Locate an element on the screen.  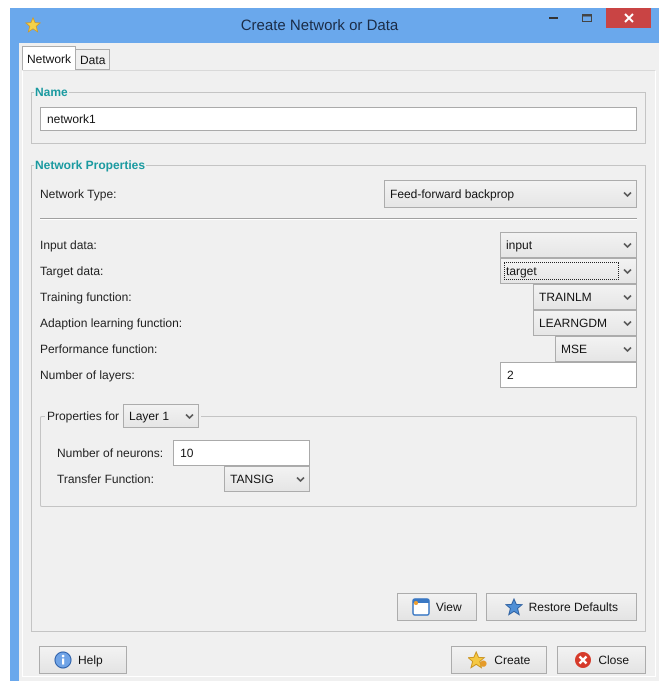
help-button: Help is located at coordinates (83, 660).